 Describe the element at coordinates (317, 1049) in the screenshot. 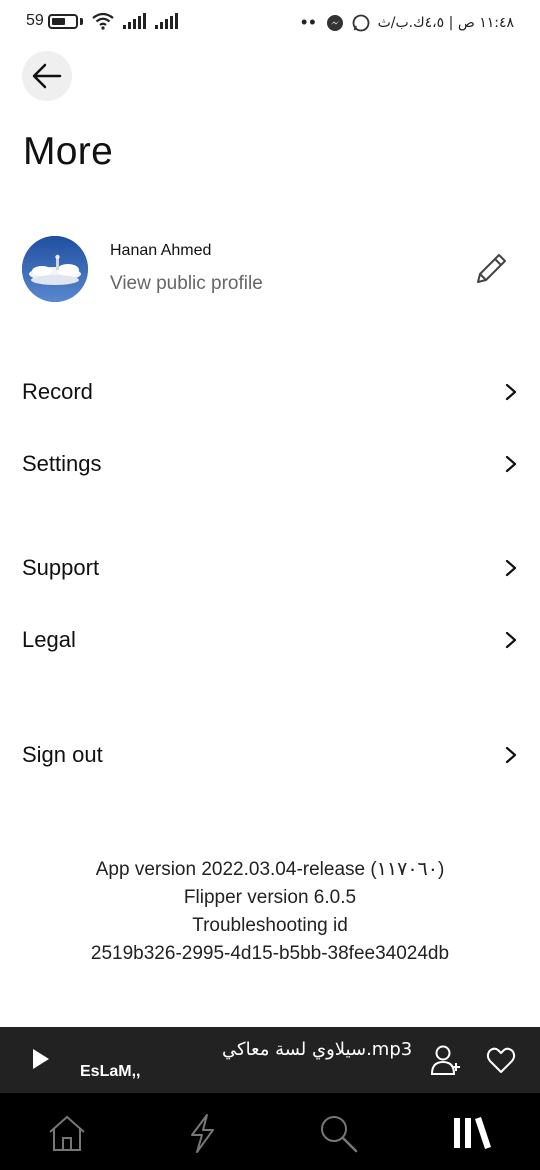

I see `track-title: سيلاوي لسة معاكي.mp3` at that location.